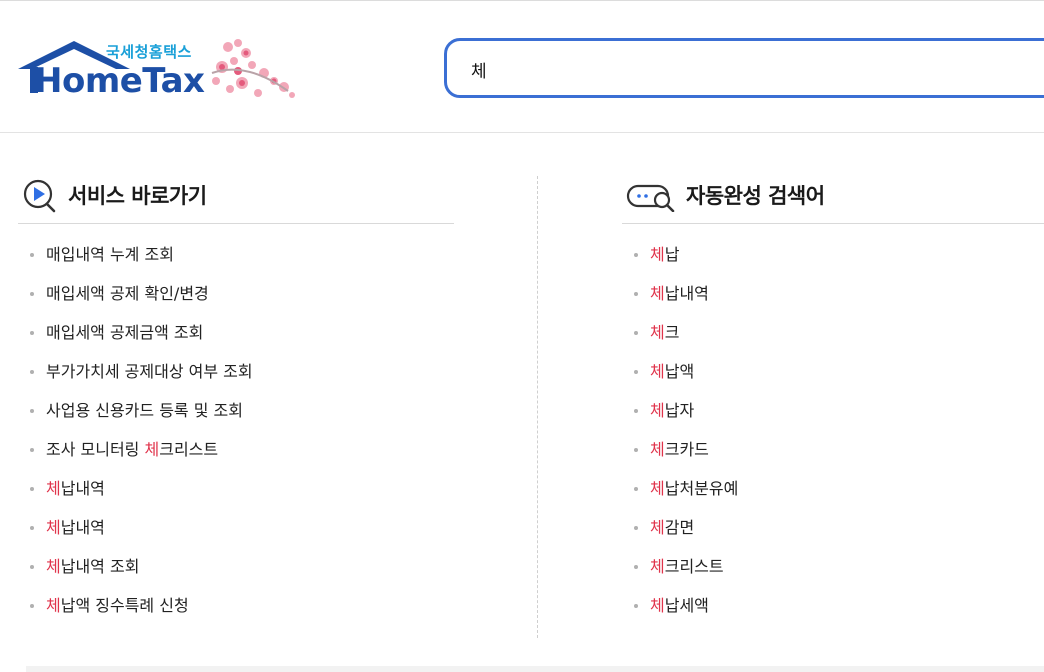 The image size is (1044, 672). Describe the element at coordinates (833, 200) in the screenshot. I see `autocomplete-header: 자동완성 검색어` at that location.